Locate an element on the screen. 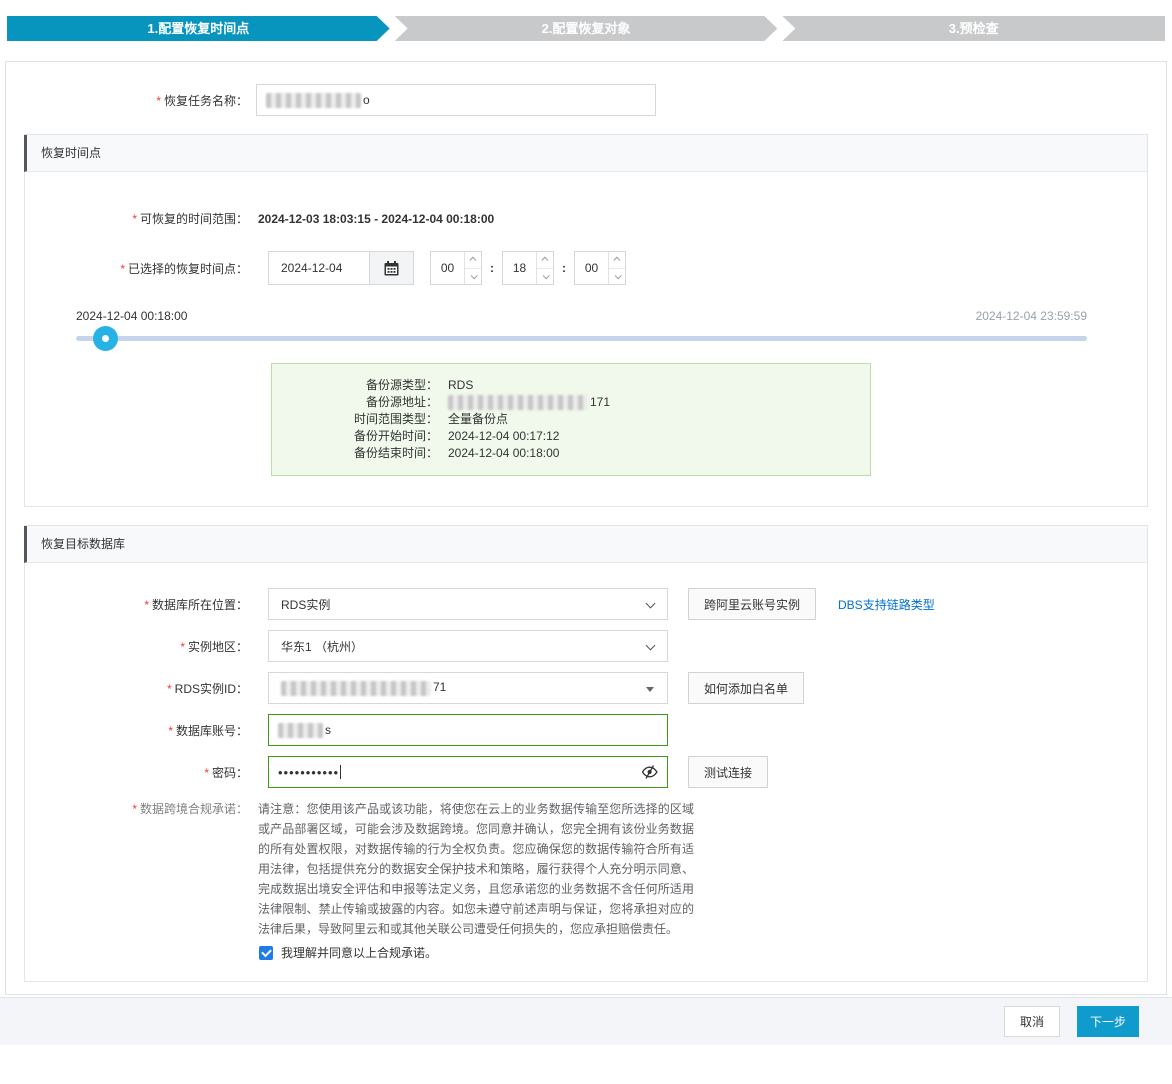  hour-increment-button is located at coordinates (473, 260).